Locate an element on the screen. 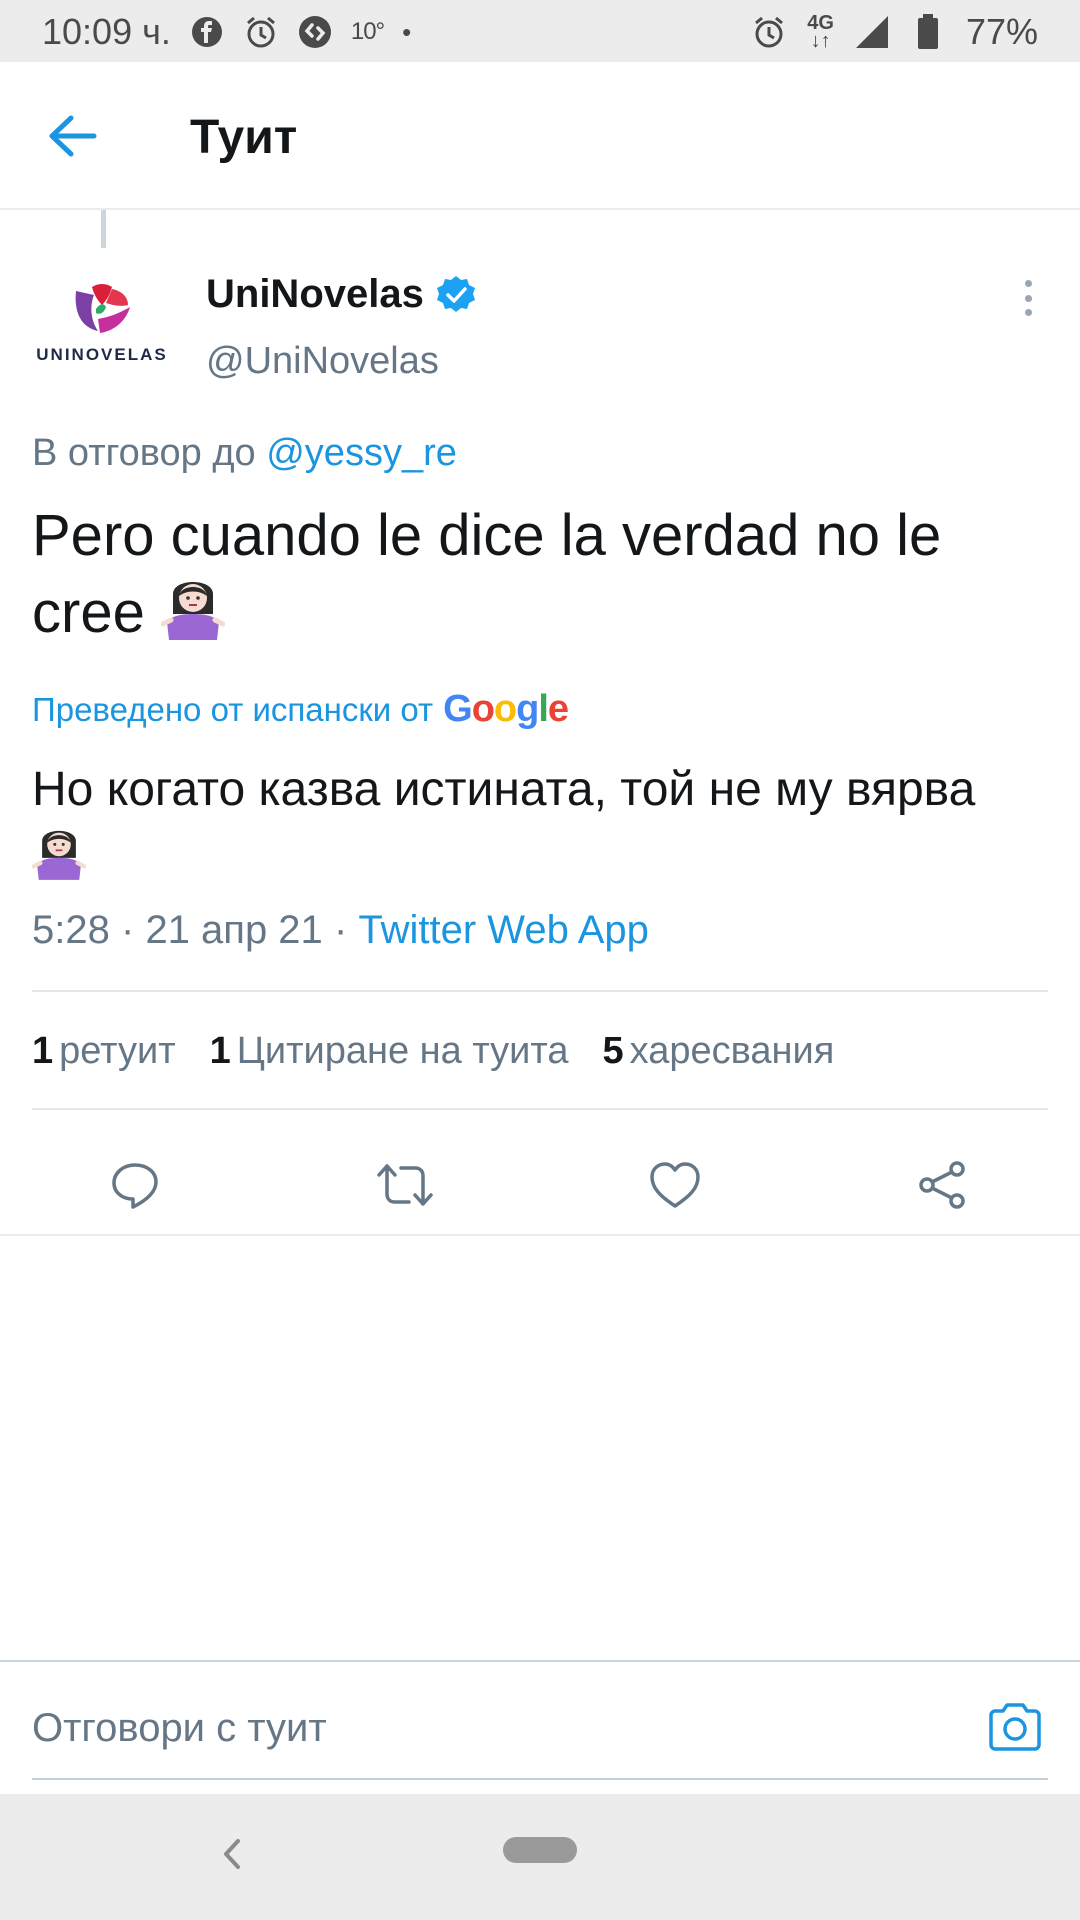  retweet-button is located at coordinates (405, 1185).